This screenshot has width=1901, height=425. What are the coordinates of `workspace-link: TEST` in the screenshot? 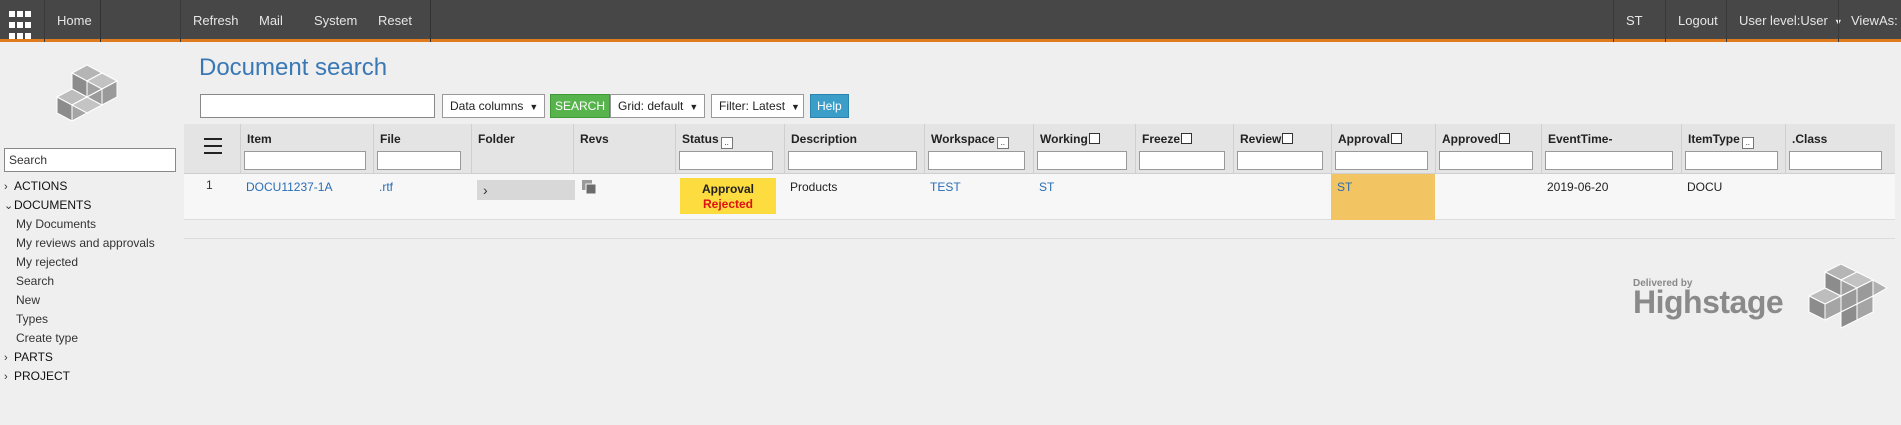 It's located at (978, 197).